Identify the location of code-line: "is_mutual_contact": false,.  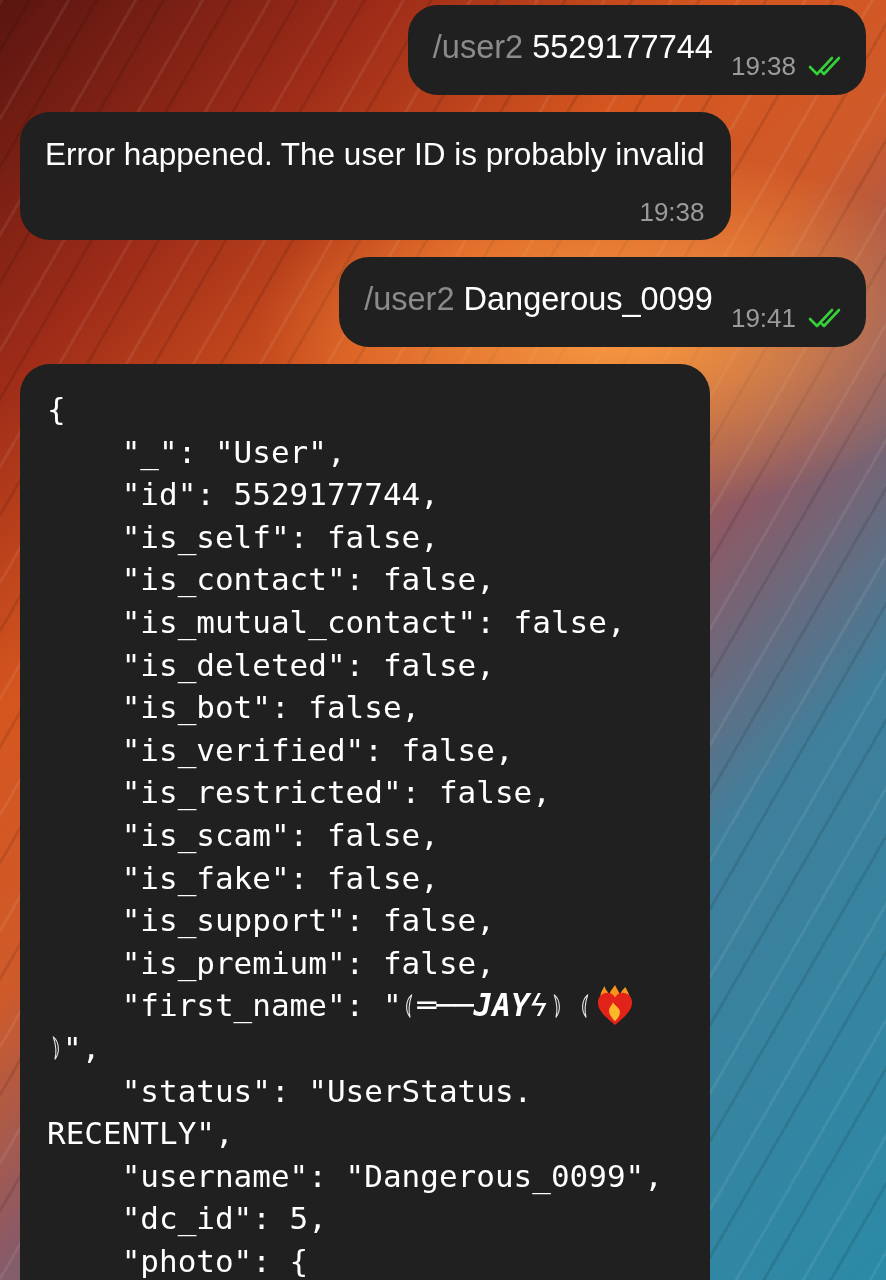
(373, 622).